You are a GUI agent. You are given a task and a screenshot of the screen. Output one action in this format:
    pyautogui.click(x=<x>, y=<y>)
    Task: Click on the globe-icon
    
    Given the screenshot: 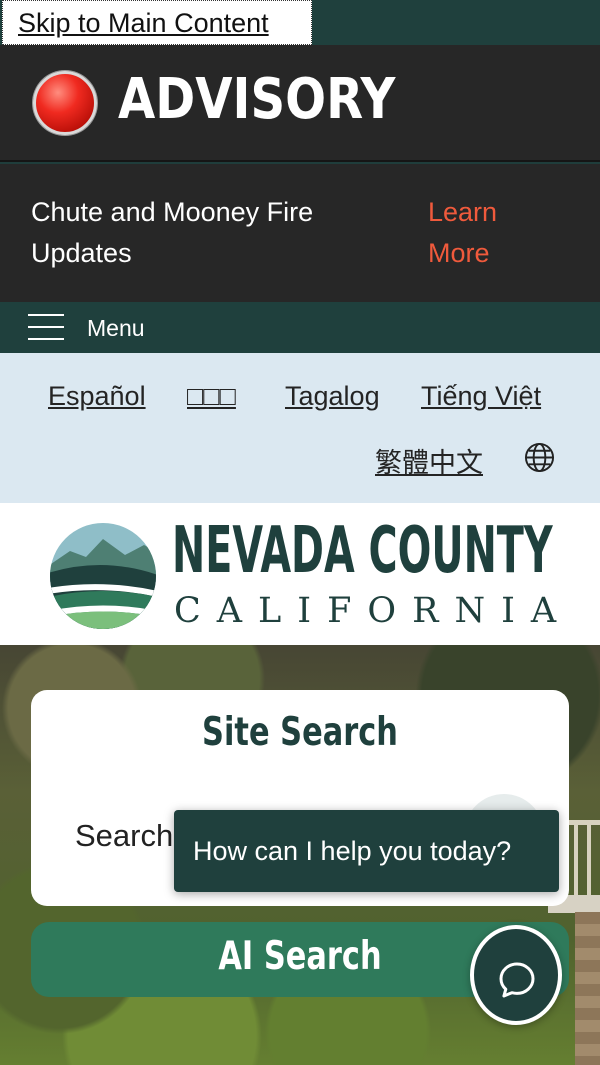 What is the action you would take?
    pyautogui.click(x=539, y=457)
    